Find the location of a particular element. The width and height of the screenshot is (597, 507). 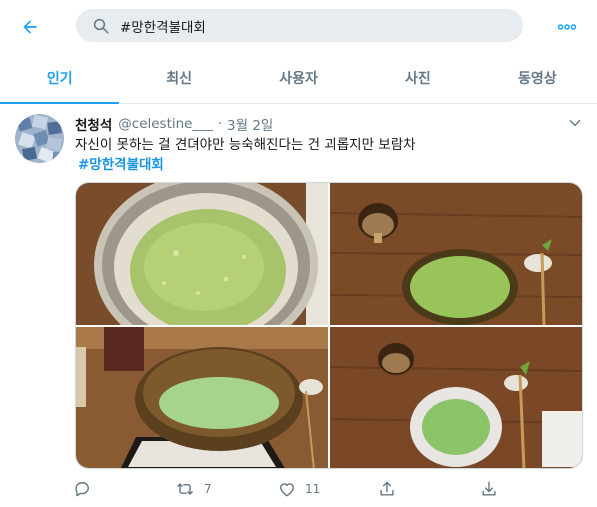

tweet-text: 자신이 못하는 걸 견뎌야만 능숙해진다는 건 괴롭지만 보람차 is located at coordinates (245, 145).